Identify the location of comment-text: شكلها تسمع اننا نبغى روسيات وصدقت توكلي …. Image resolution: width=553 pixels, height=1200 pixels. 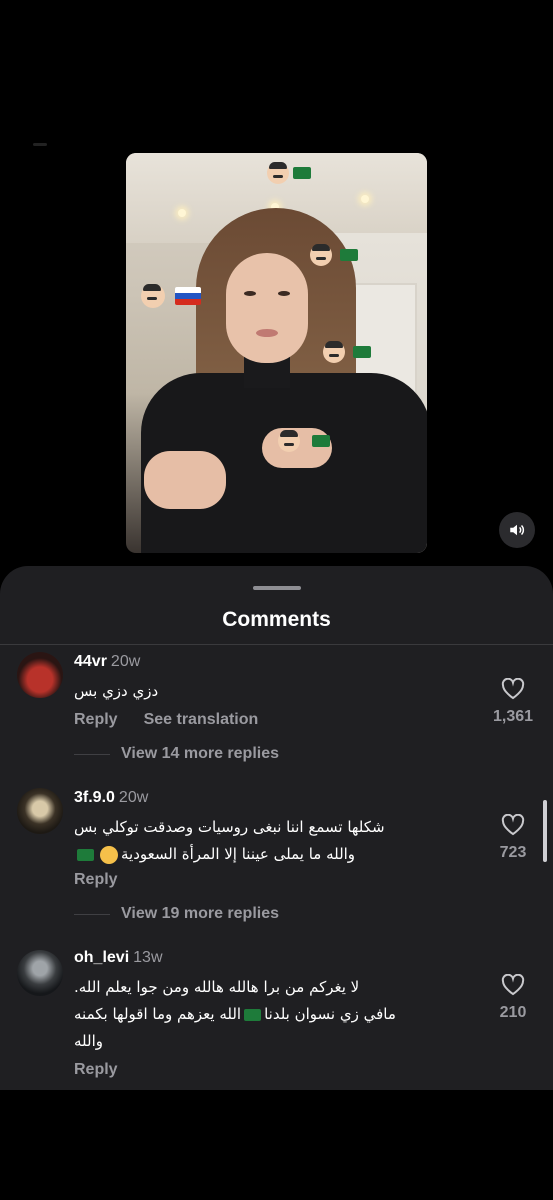
(264, 841).